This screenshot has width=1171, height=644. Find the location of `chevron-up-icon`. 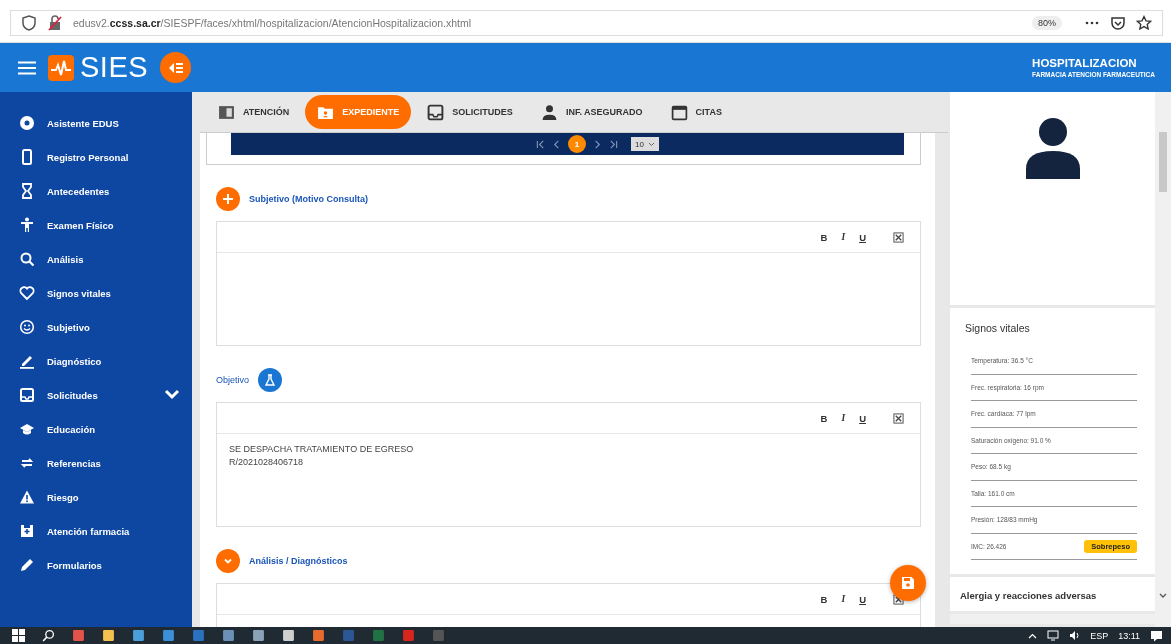

chevron-up-icon is located at coordinates (1033, 635).